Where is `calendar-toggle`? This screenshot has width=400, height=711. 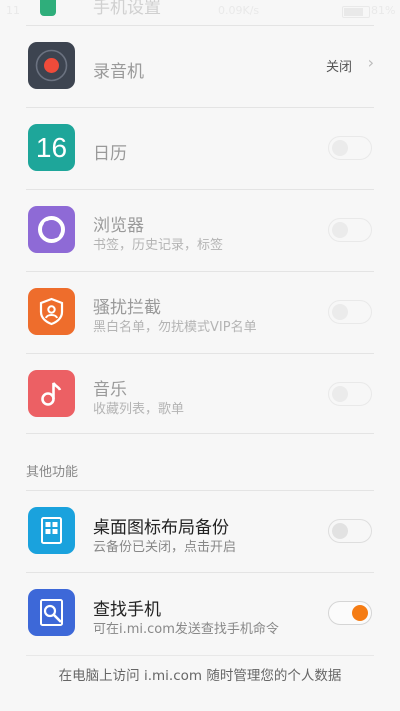 calendar-toggle is located at coordinates (350, 148).